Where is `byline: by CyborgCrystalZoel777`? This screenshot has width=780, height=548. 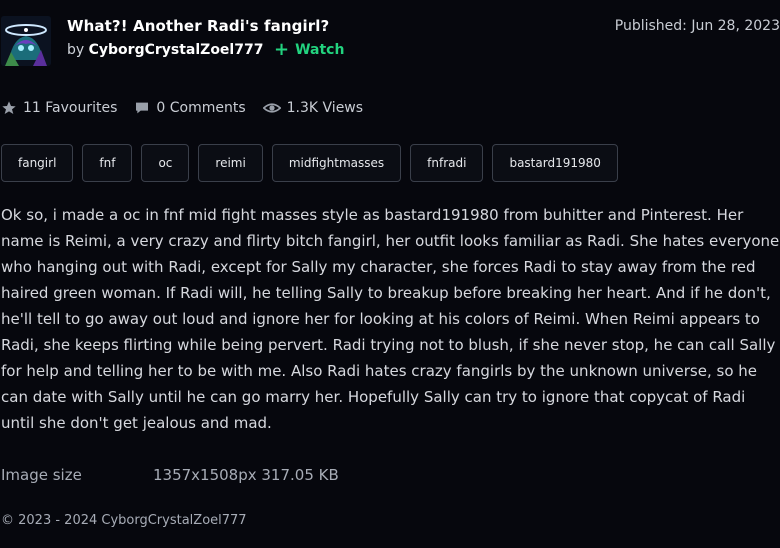 byline: by CyborgCrystalZoel777 is located at coordinates (165, 50).